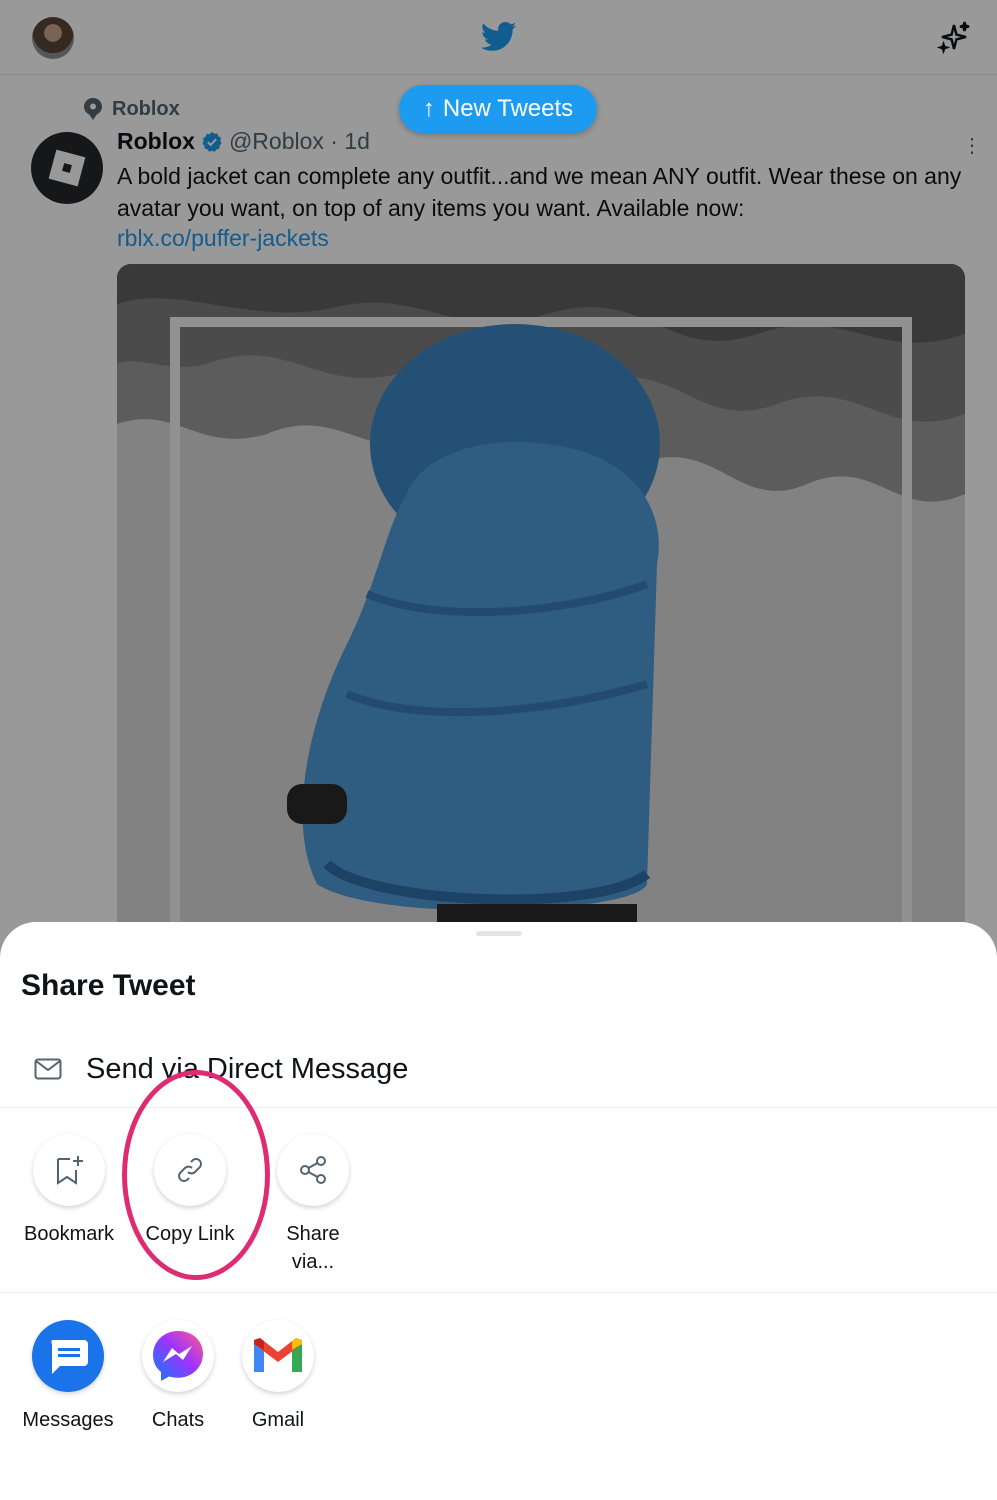 This screenshot has height=1500, width=997. I want to click on gmail-app-icon, so click(278, 1356).